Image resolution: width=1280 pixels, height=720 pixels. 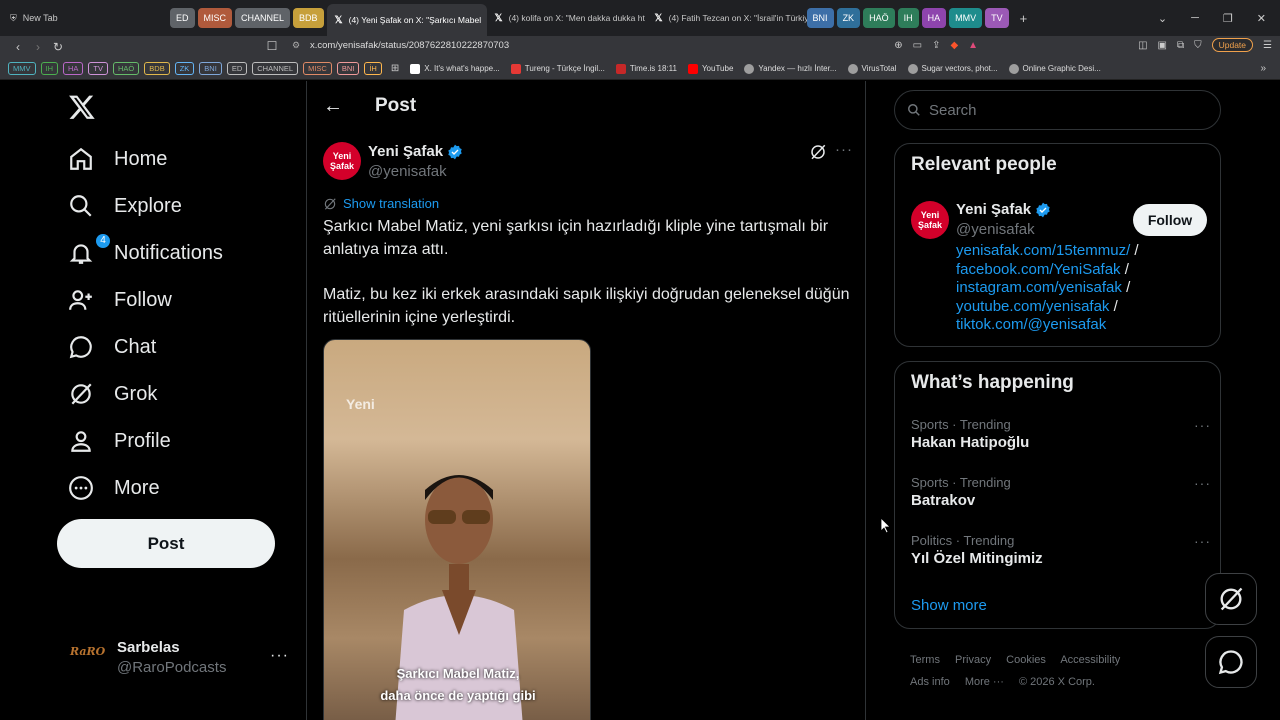 I want to click on nav-item-grok: Grok, so click(x=112, y=394).